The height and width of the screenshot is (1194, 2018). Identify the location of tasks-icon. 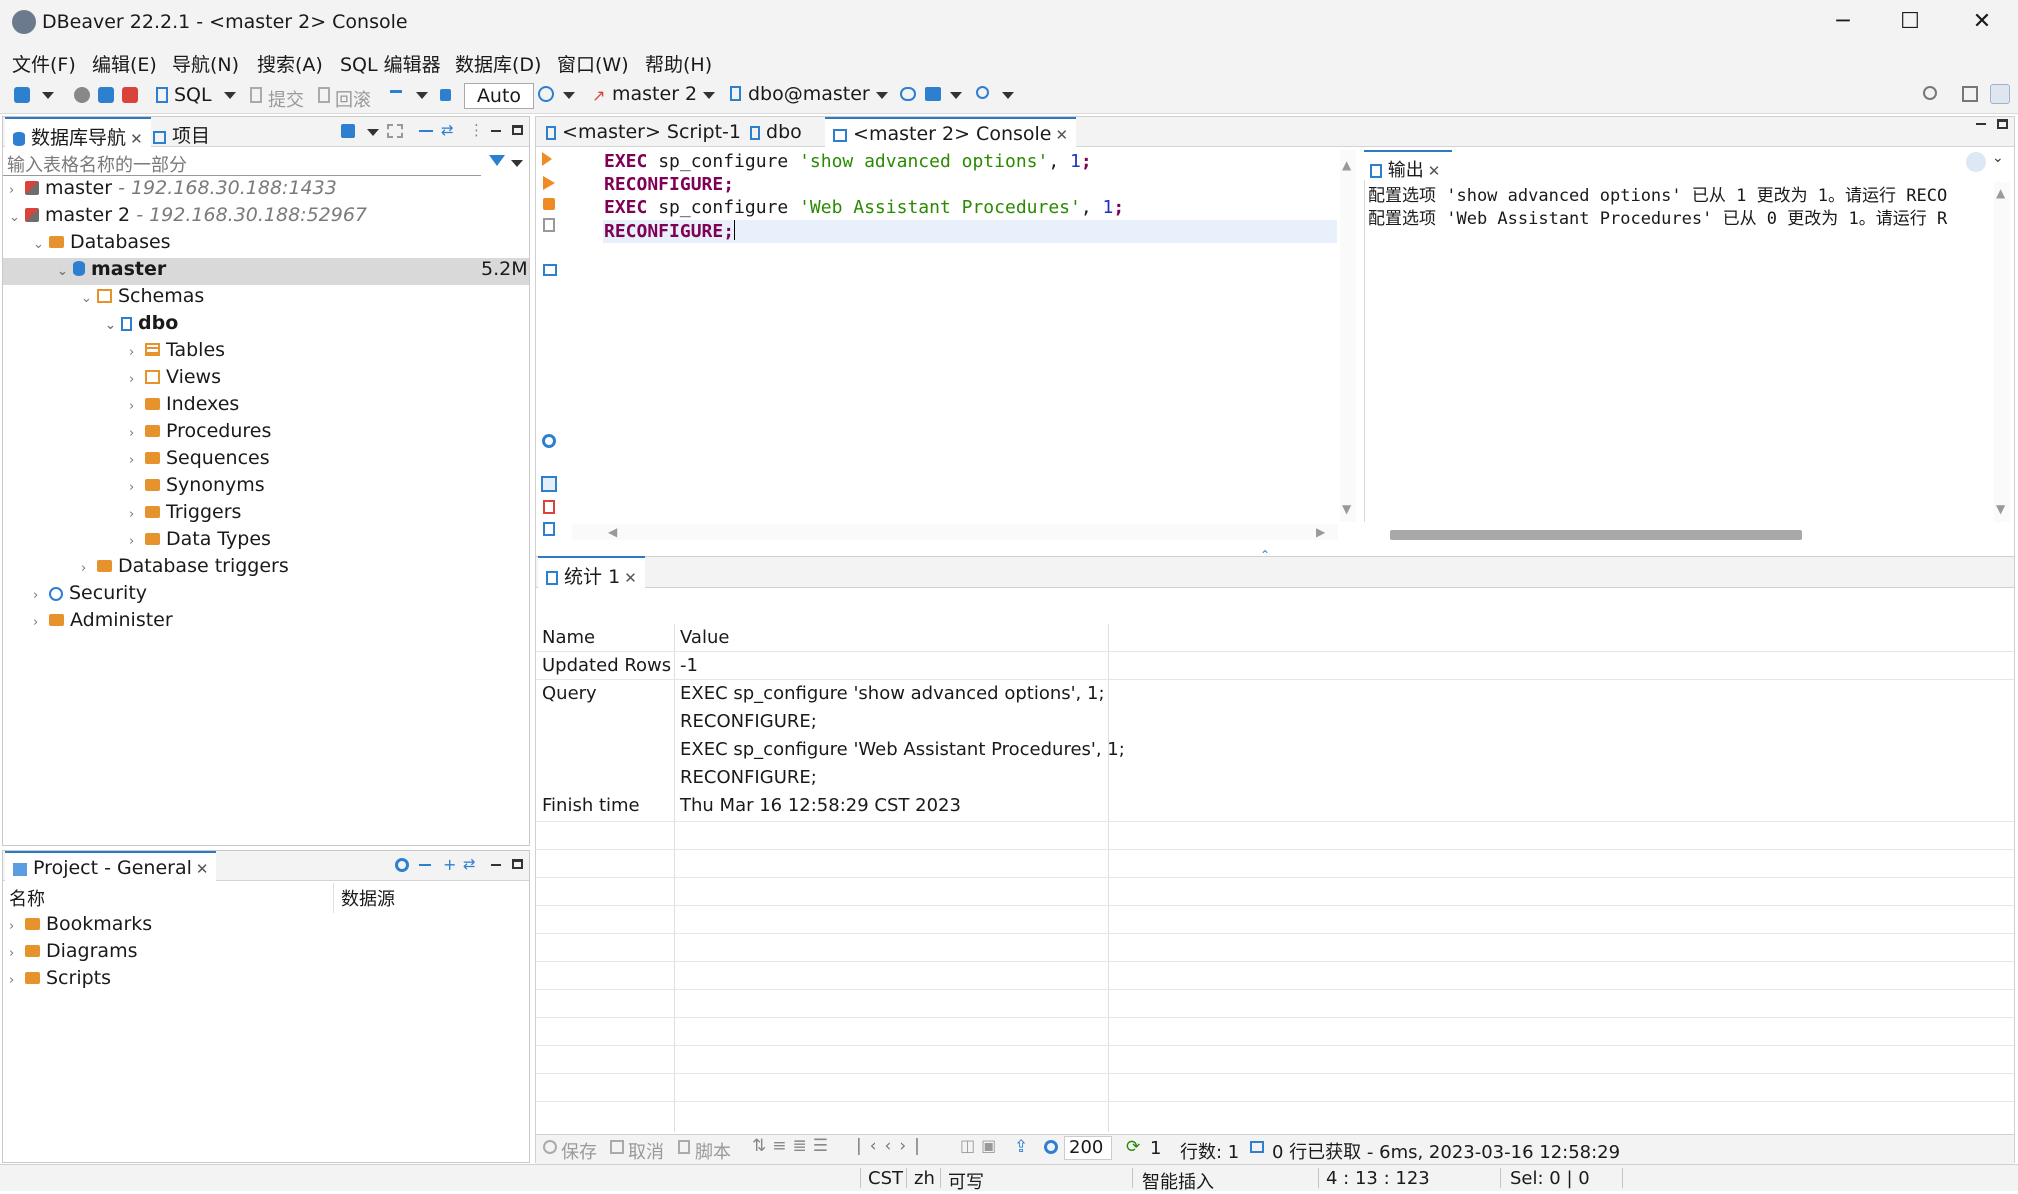
(908, 94).